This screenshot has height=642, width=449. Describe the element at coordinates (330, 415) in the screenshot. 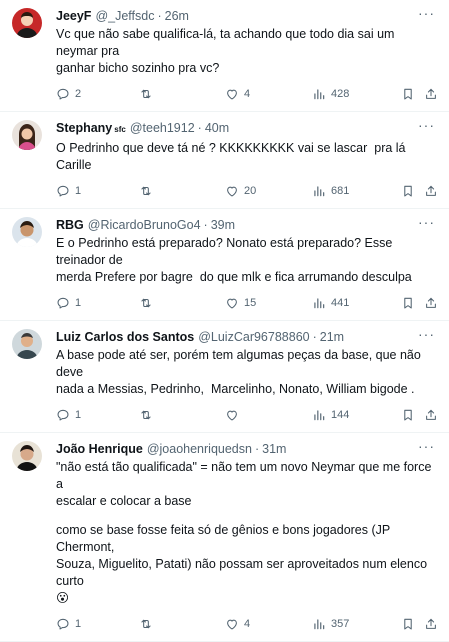

I see `views-button: 144` at that location.